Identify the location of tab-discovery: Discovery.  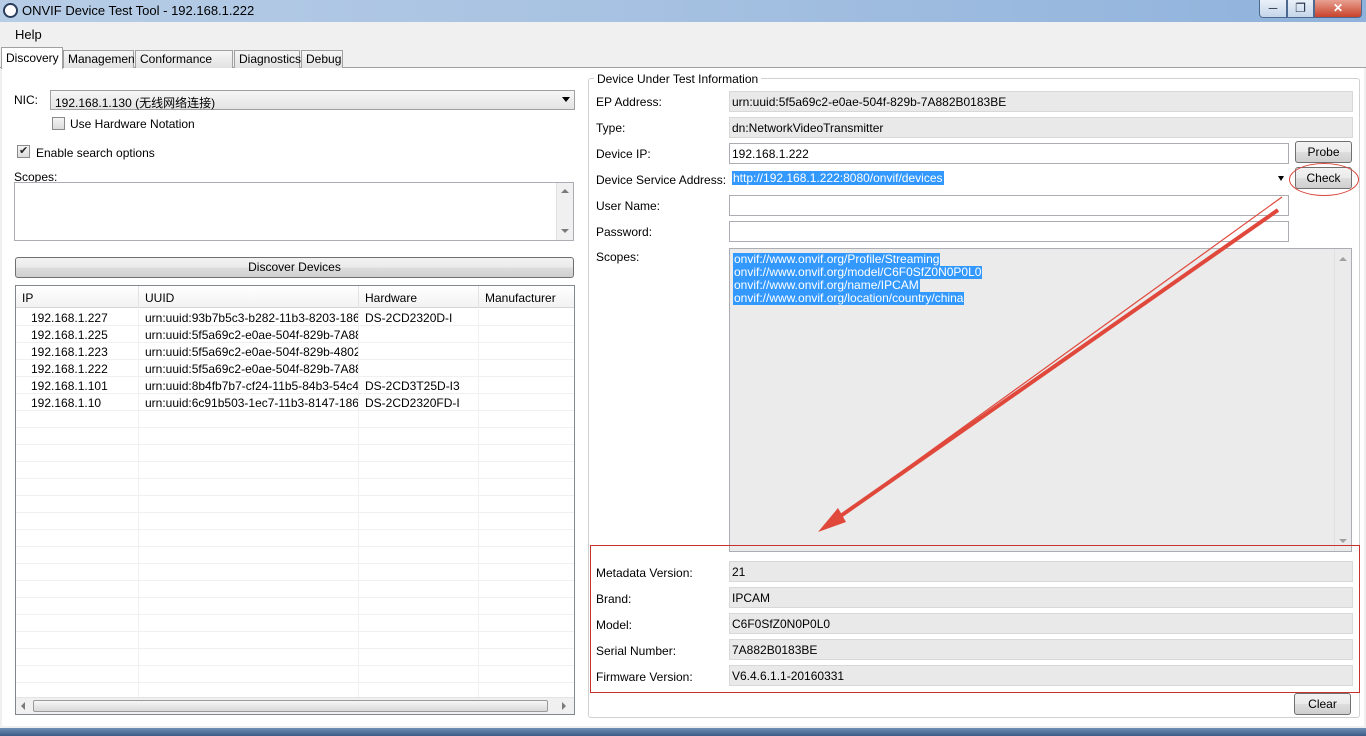
(32, 58).